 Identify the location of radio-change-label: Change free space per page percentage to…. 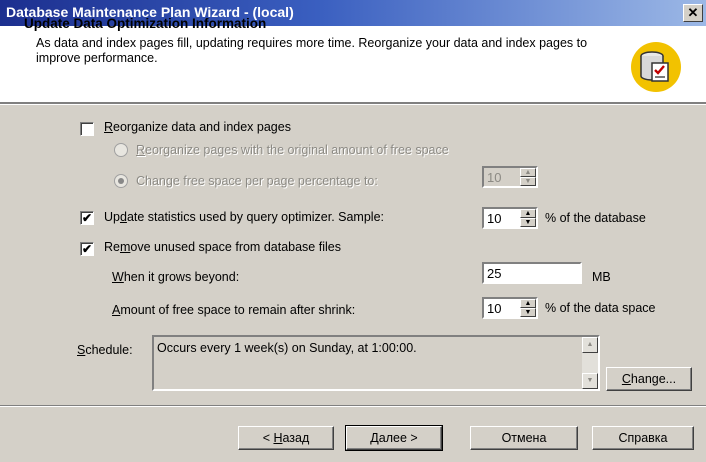
(257, 181).